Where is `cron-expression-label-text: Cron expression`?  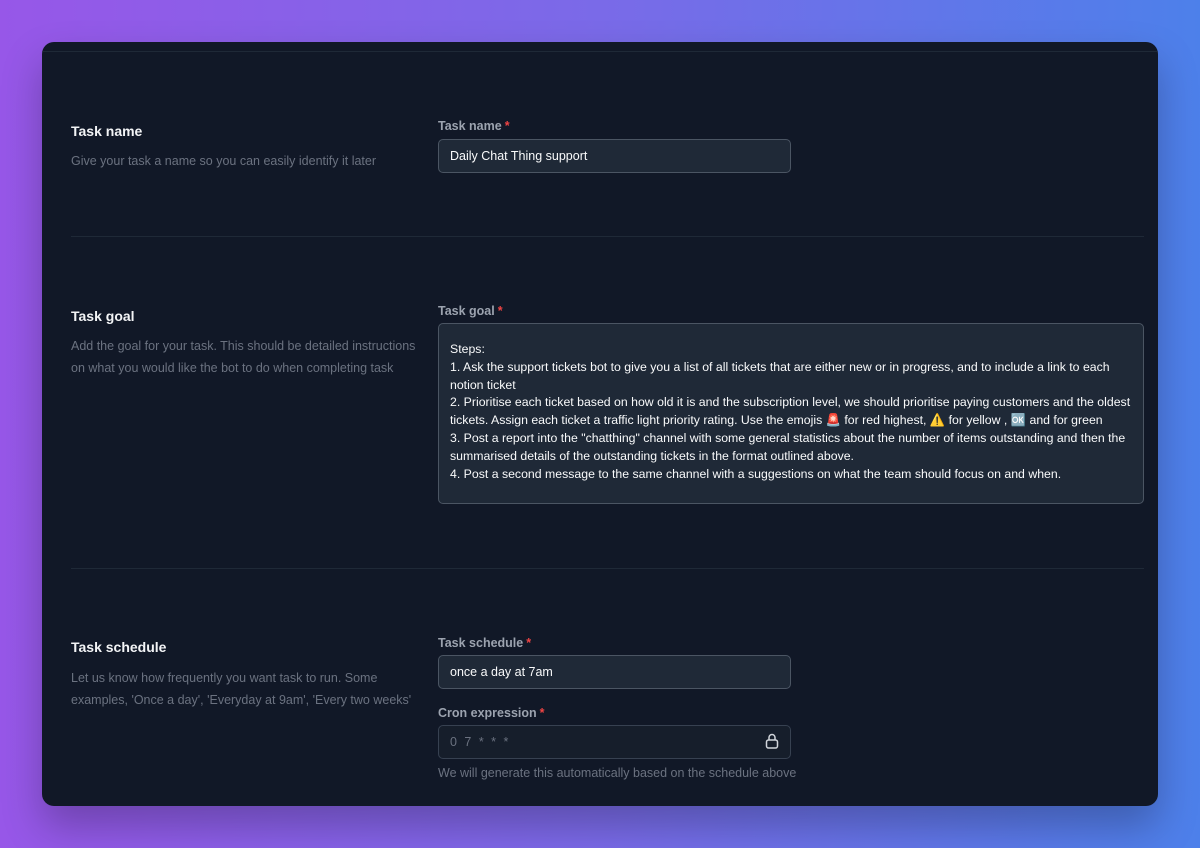 cron-expression-label-text: Cron expression is located at coordinates (487, 713).